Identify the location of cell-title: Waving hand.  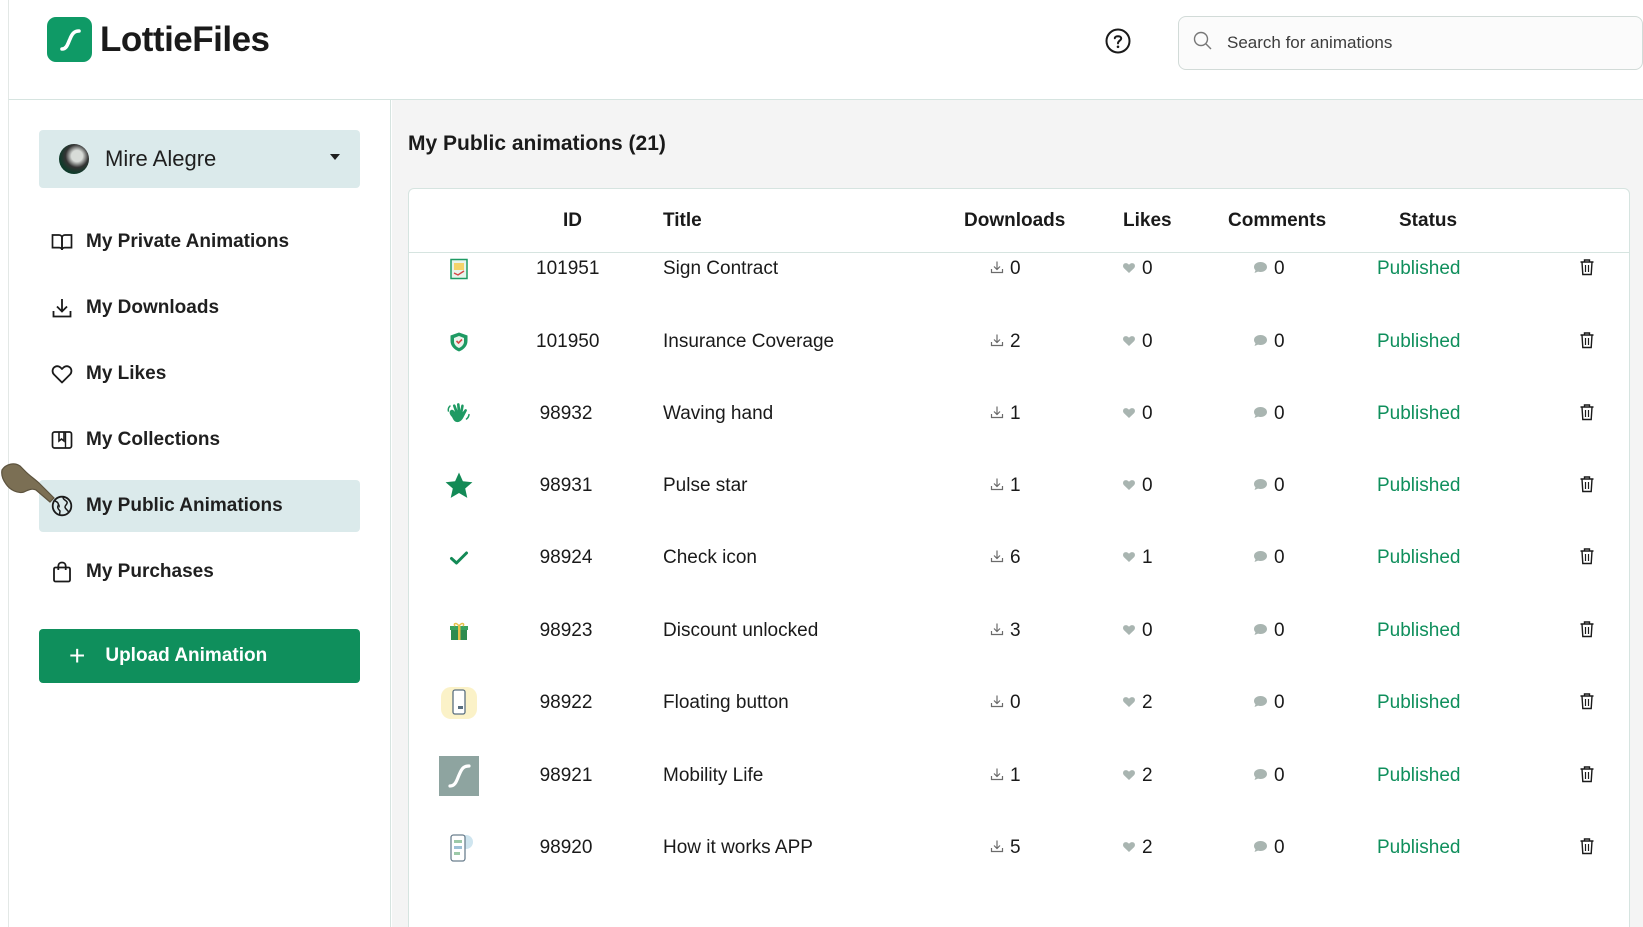
(718, 414).